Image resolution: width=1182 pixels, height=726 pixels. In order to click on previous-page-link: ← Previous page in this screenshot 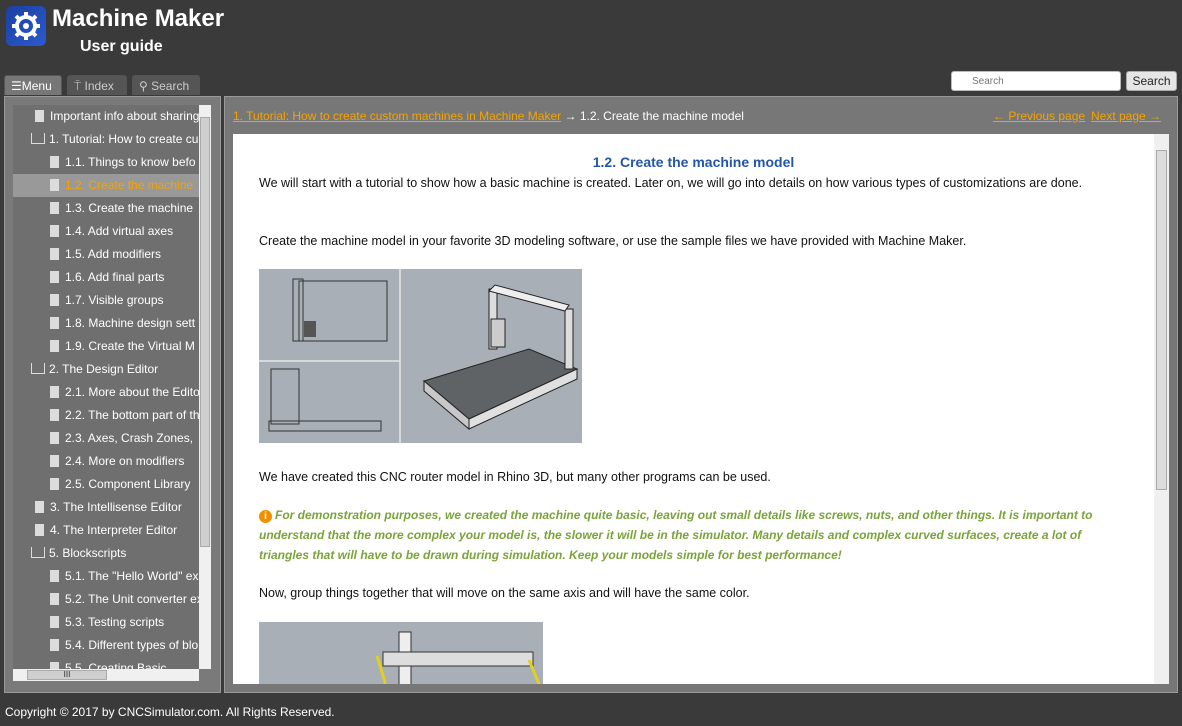, I will do `click(1039, 116)`.